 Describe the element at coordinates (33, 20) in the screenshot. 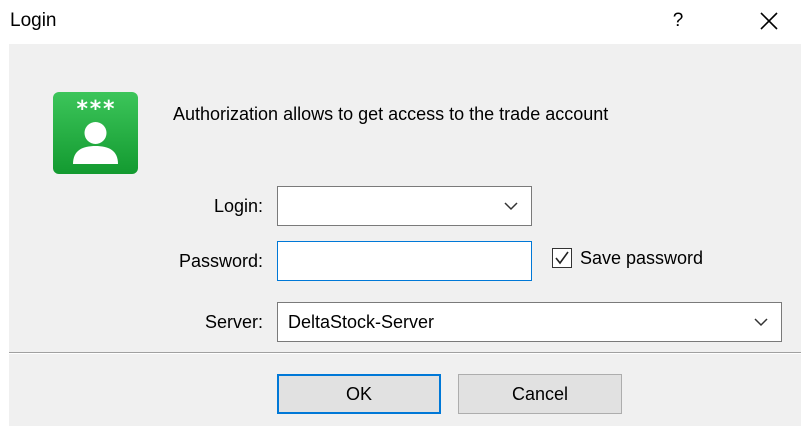

I see `window-title: Login` at that location.